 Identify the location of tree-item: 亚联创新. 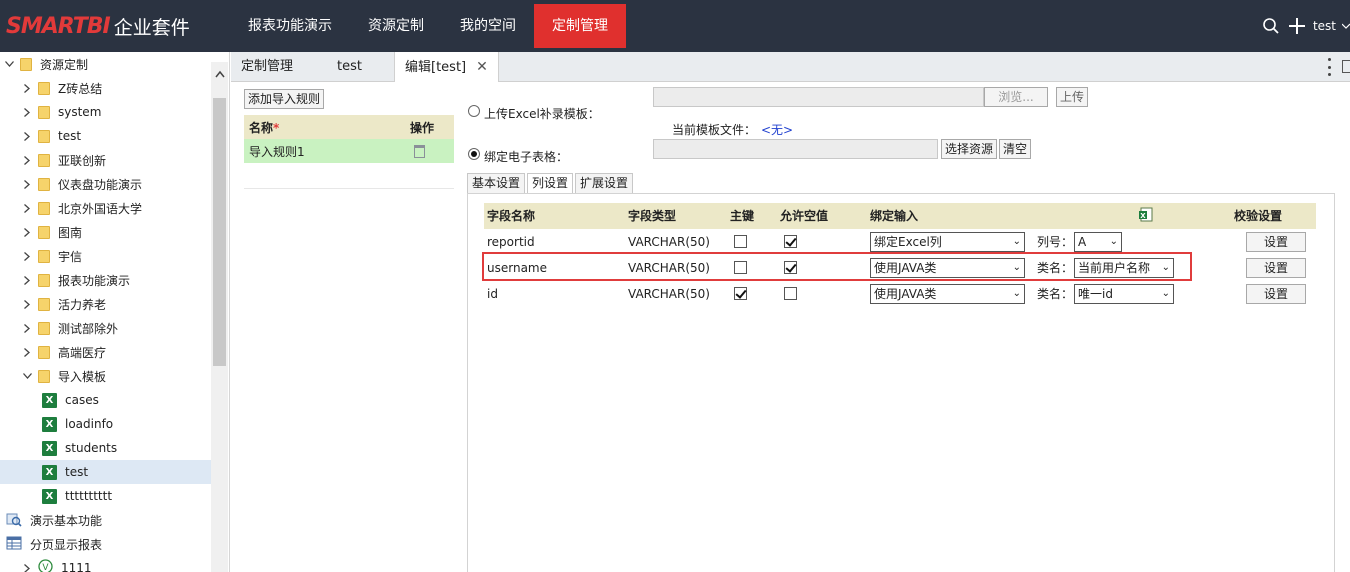
(105, 160).